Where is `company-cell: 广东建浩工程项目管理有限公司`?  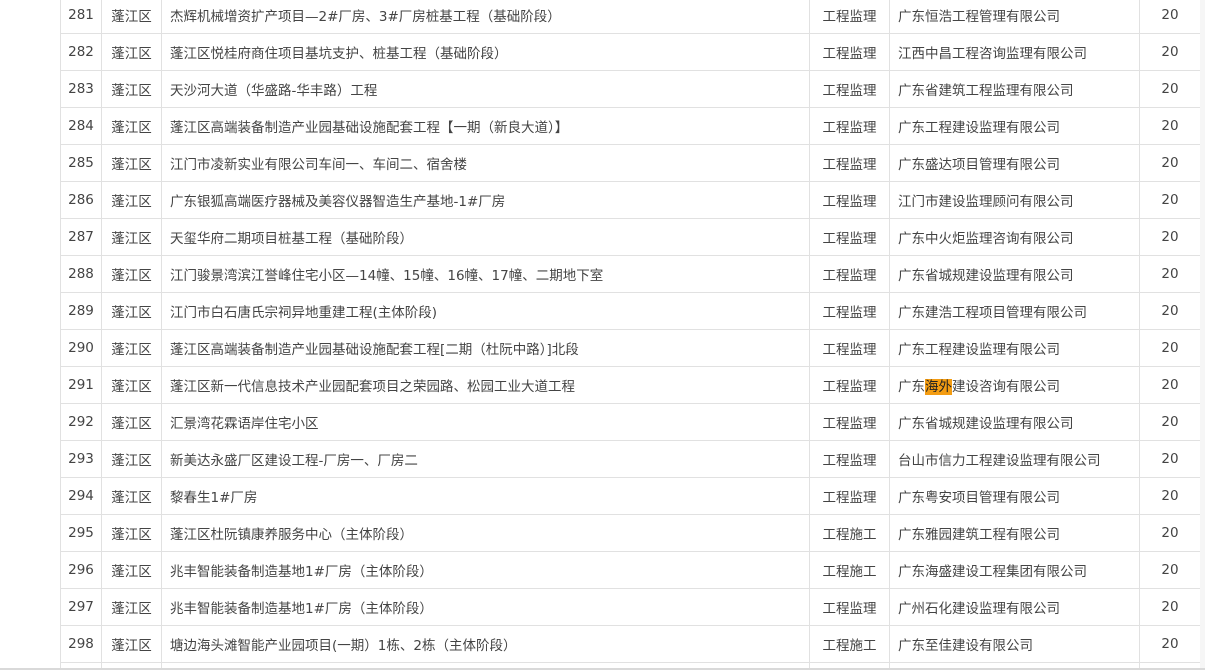
company-cell: 广东建浩工程项目管理有限公司 is located at coordinates (1014, 311).